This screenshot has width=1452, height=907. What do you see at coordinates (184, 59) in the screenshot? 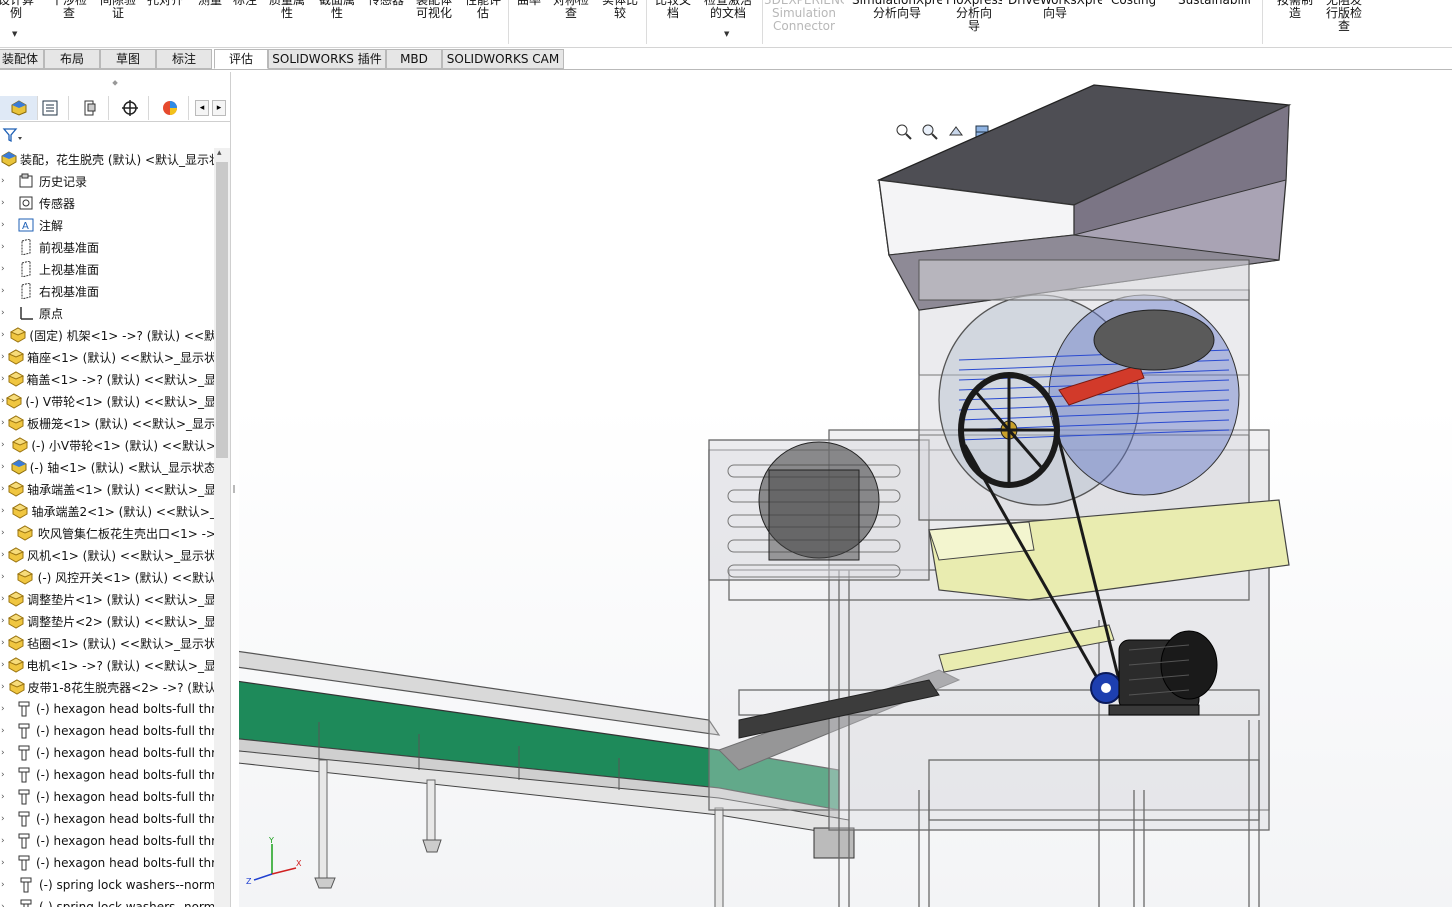
I see `tab-3: 标注` at bounding box center [184, 59].